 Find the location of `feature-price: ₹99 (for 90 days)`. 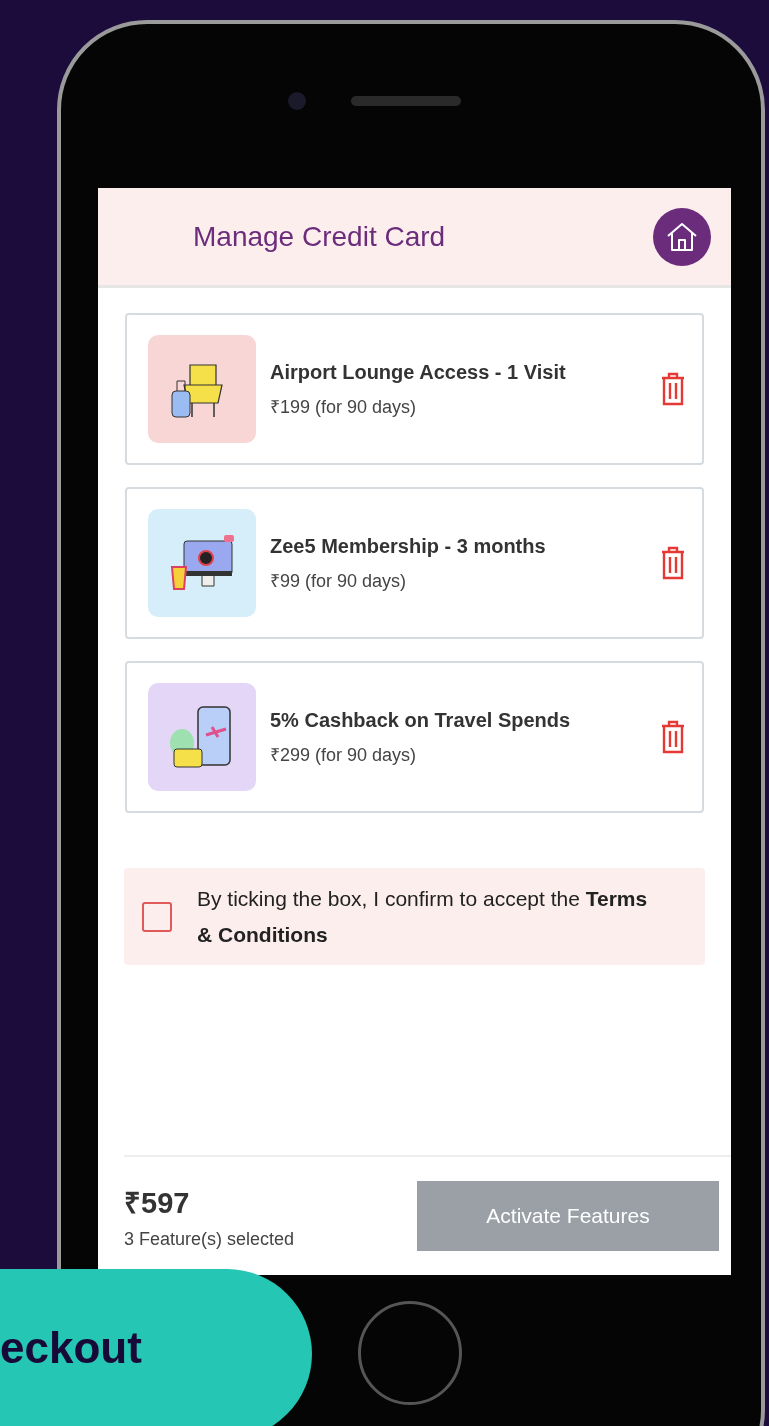

feature-price: ₹99 (for 90 days) is located at coordinates (339, 580).